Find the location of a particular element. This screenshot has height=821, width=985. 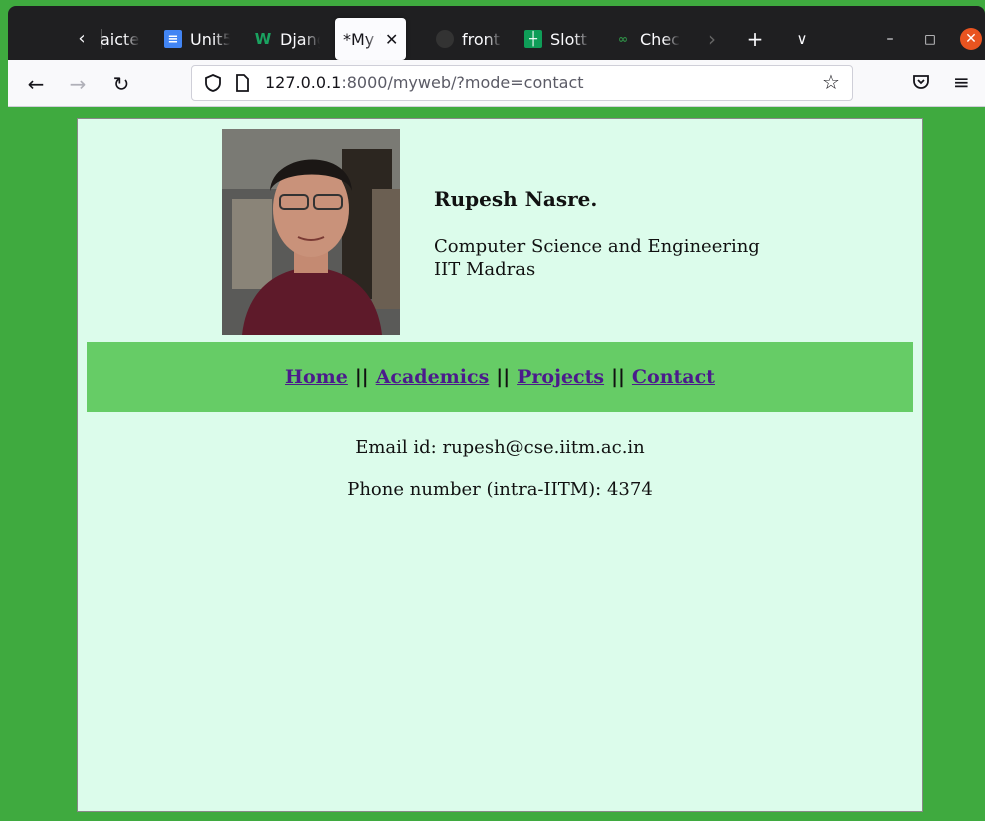

page-icon is located at coordinates (242, 83).